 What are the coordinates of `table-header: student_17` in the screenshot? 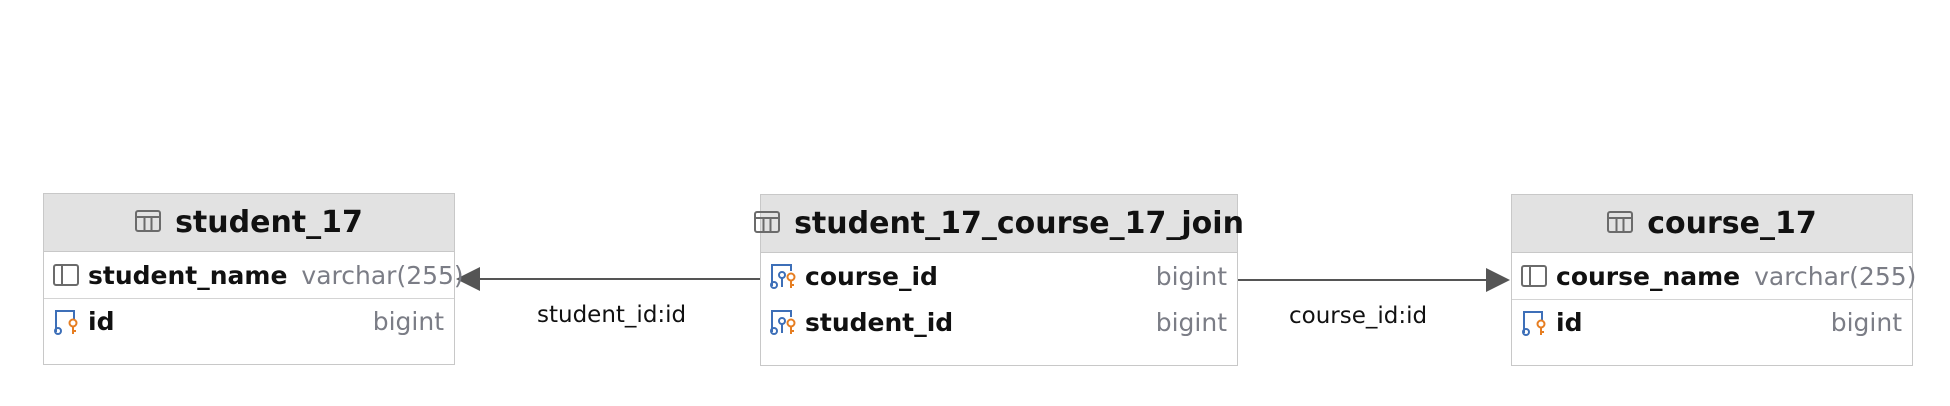 It's located at (249, 223).